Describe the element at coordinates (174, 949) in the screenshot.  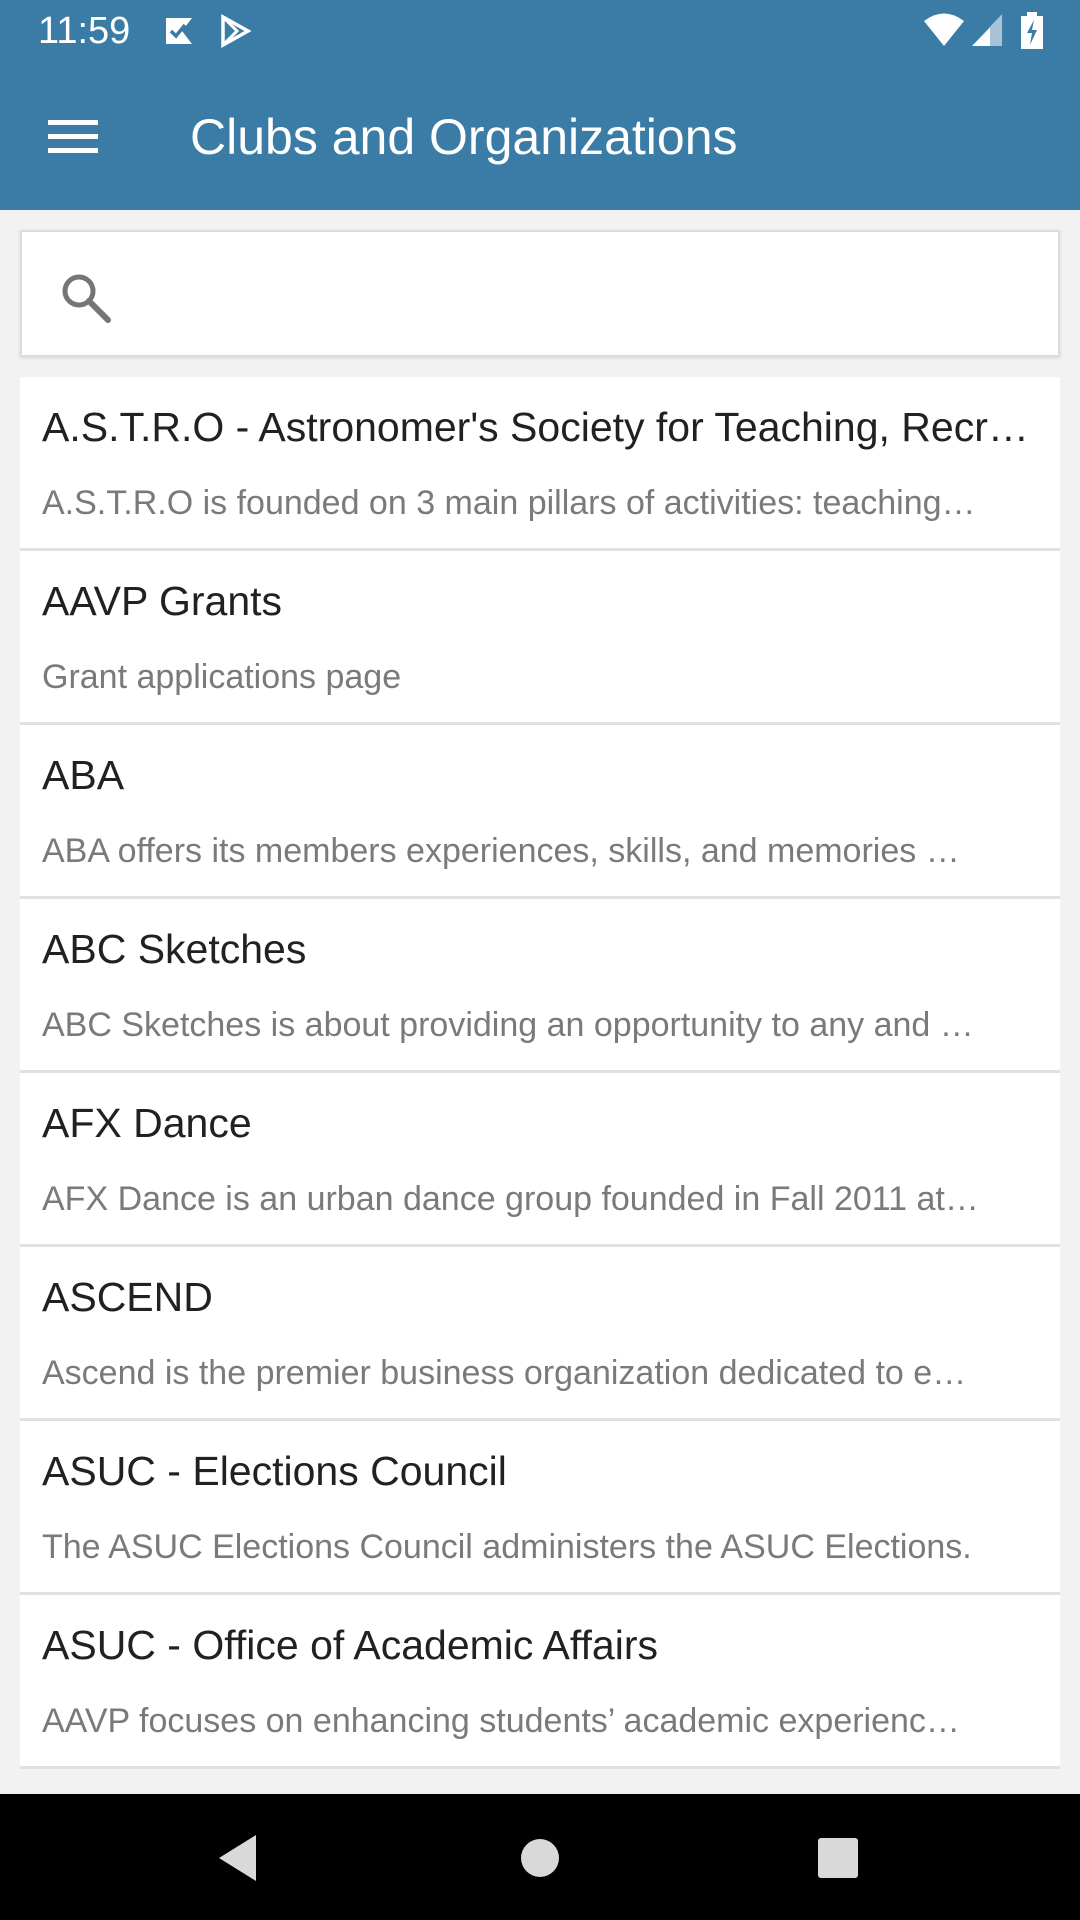
I see `club-name: ABC Sketches` at that location.